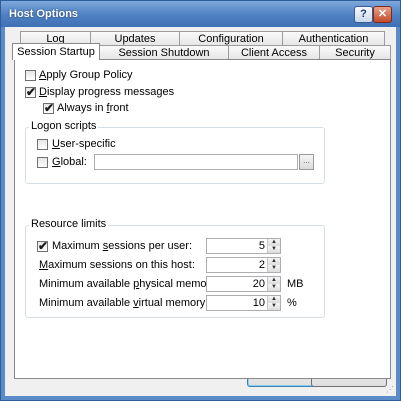 Image resolution: width=401 pixels, height=401 pixels. What do you see at coordinates (355, 52) in the screenshot?
I see `tab-security: Security` at bounding box center [355, 52].